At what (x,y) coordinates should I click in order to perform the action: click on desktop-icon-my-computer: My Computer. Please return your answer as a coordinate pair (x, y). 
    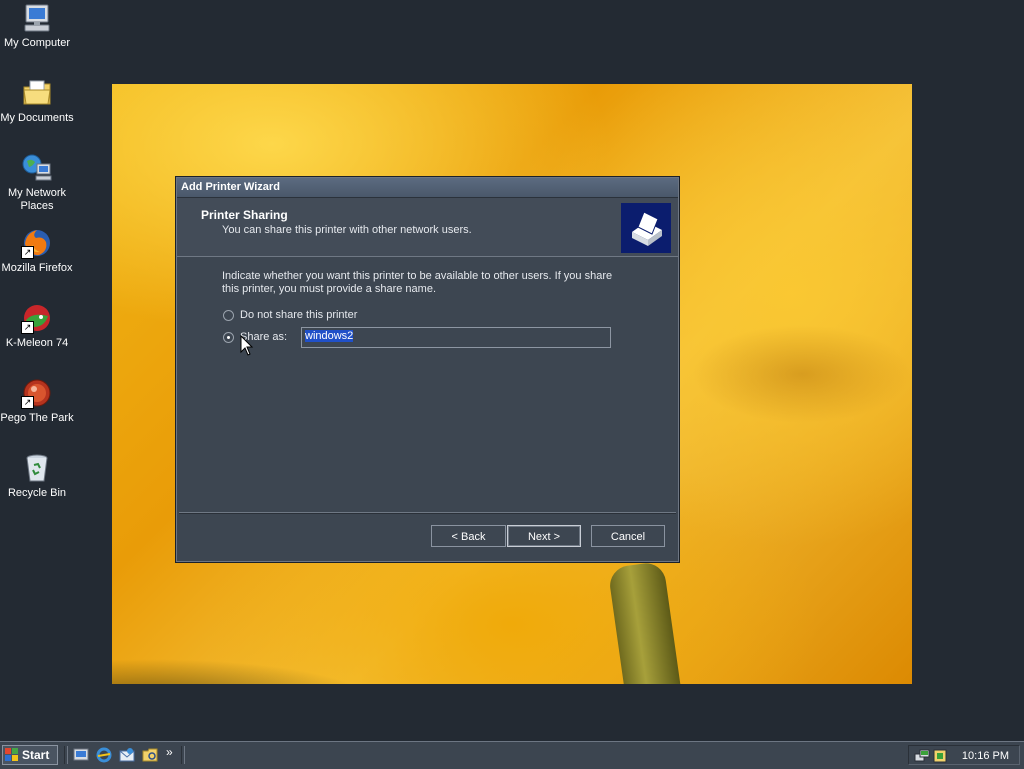
    Looking at the image, I should click on (37, 26).